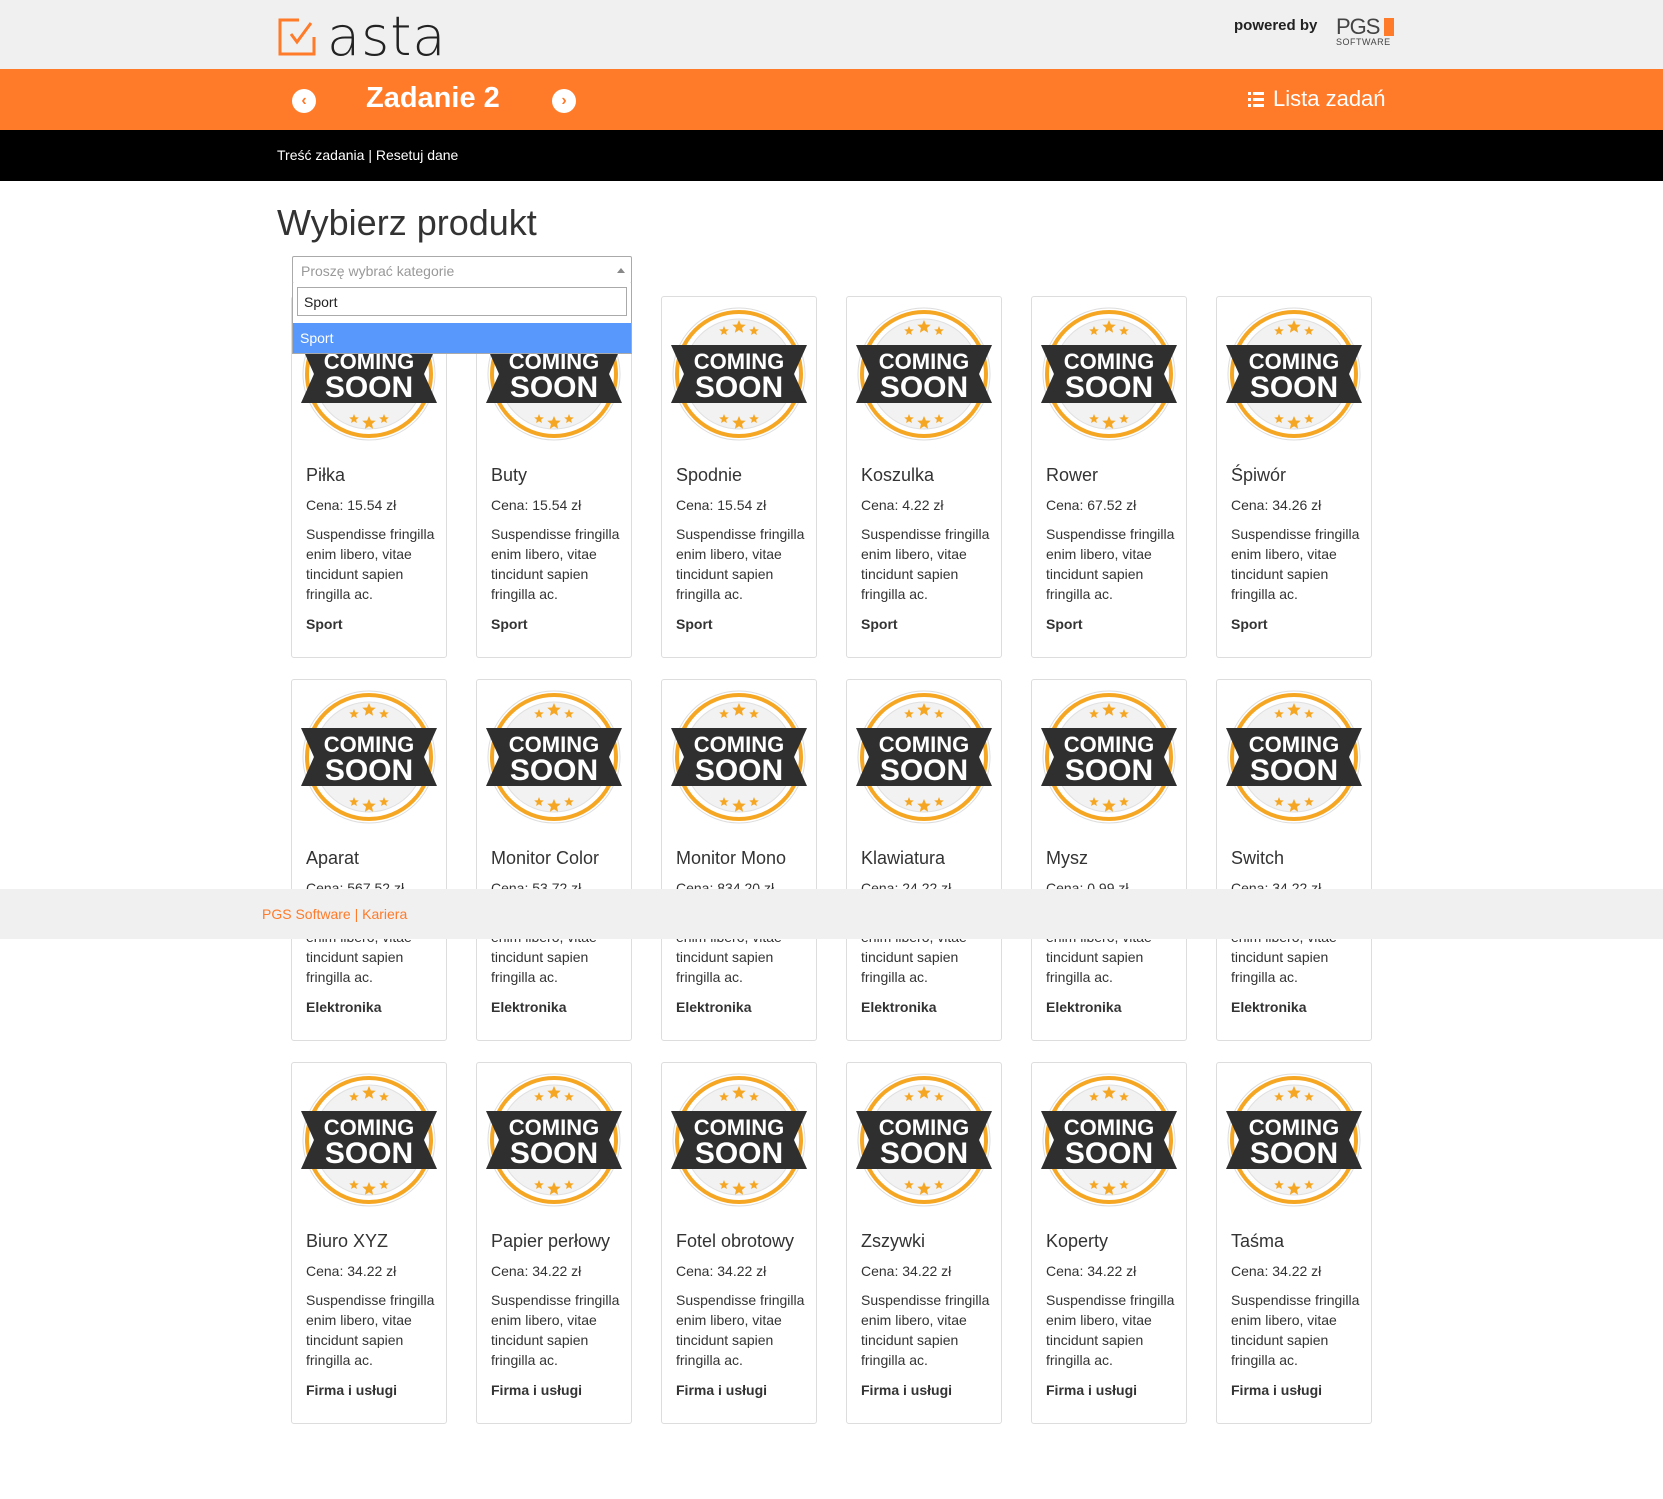 This screenshot has height=1499, width=1663. Describe the element at coordinates (362, 37) in the screenshot. I see `asta-logo: asta` at that location.